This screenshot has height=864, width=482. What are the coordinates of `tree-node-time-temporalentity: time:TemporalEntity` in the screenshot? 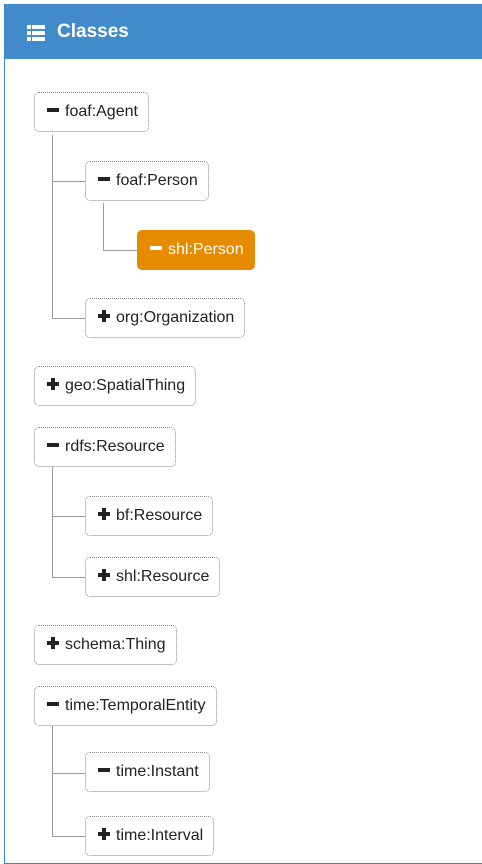 It's located at (125, 706).